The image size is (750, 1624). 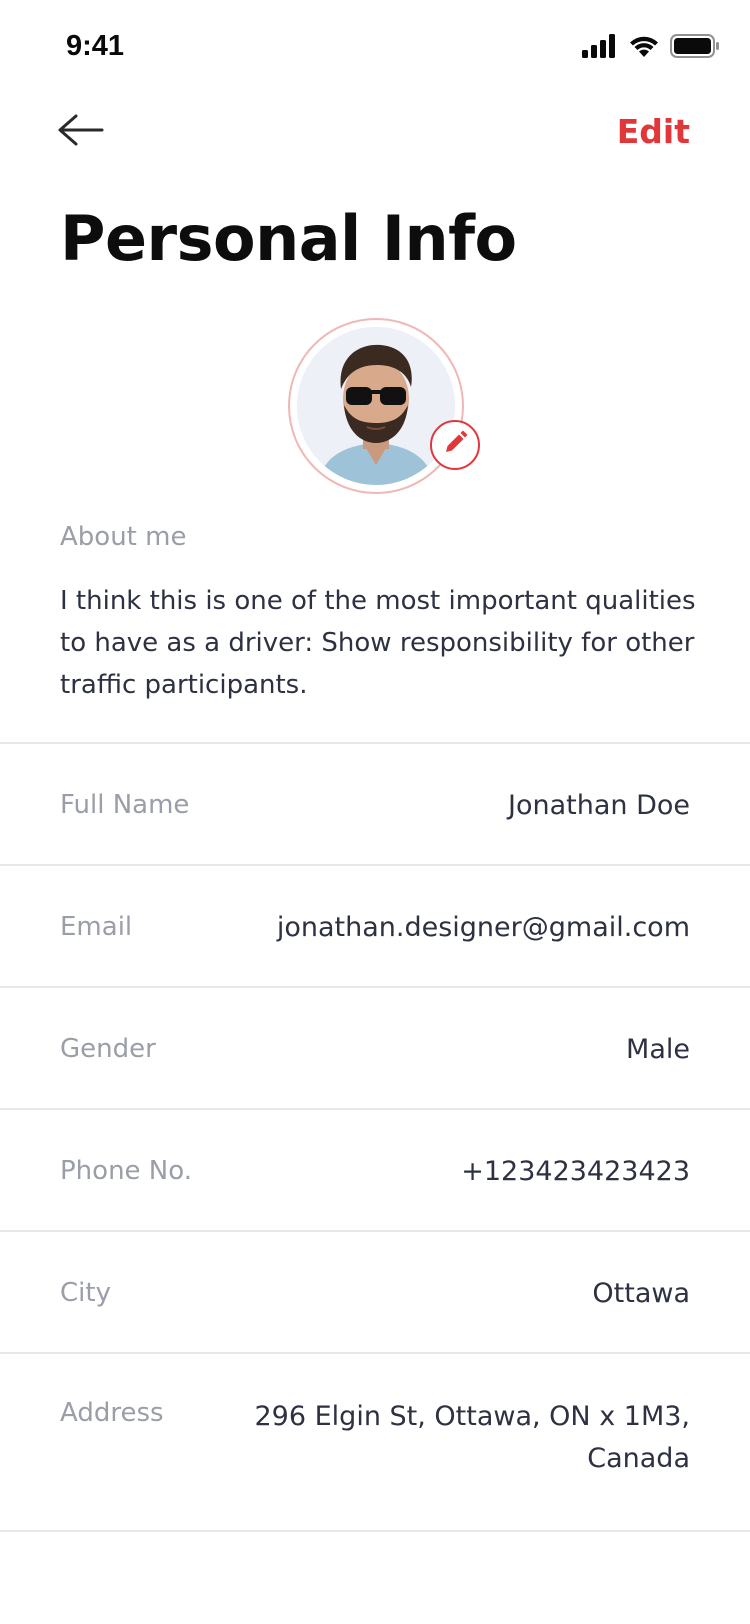 What do you see at coordinates (641, 1293) in the screenshot?
I see `info-value: Ottawa` at bounding box center [641, 1293].